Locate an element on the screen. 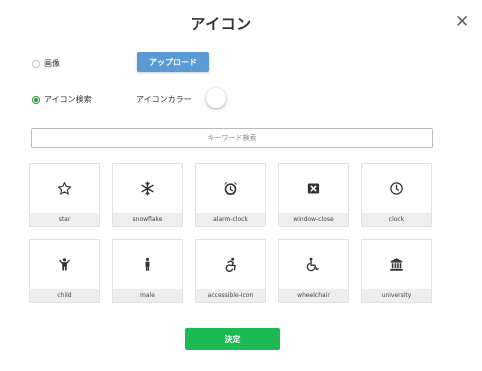 The image size is (482, 371). university-icon is located at coordinates (396, 264).